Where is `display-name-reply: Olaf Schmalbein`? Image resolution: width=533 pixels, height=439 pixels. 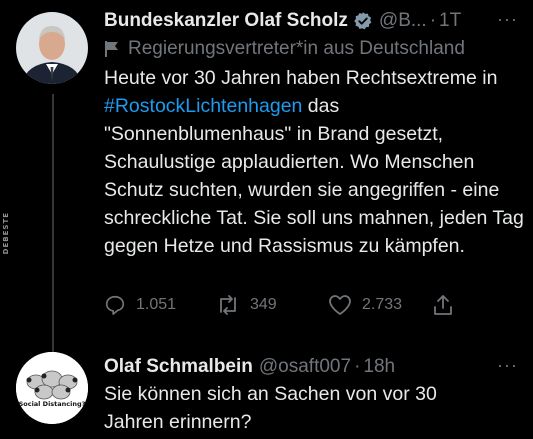 display-name-reply: Olaf Schmalbein is located at coordinates (178, 367).